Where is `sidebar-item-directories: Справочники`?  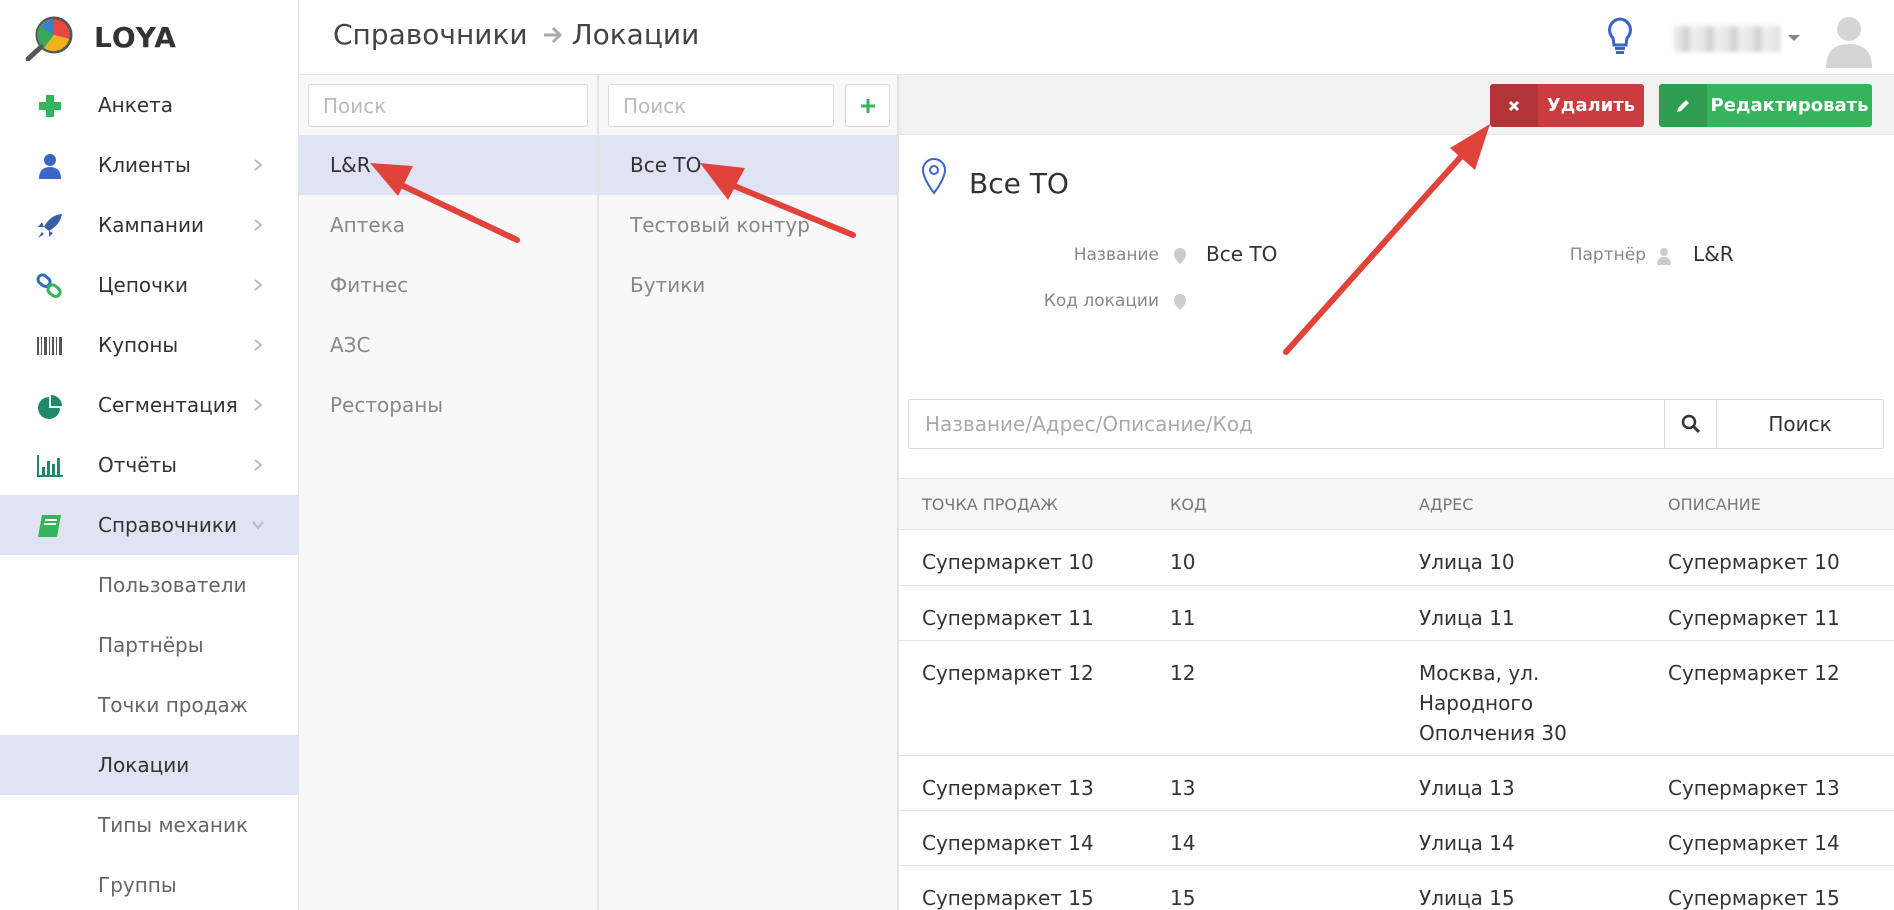 sidebar-item-directories: Справочники is located at coordinates (149, 525).